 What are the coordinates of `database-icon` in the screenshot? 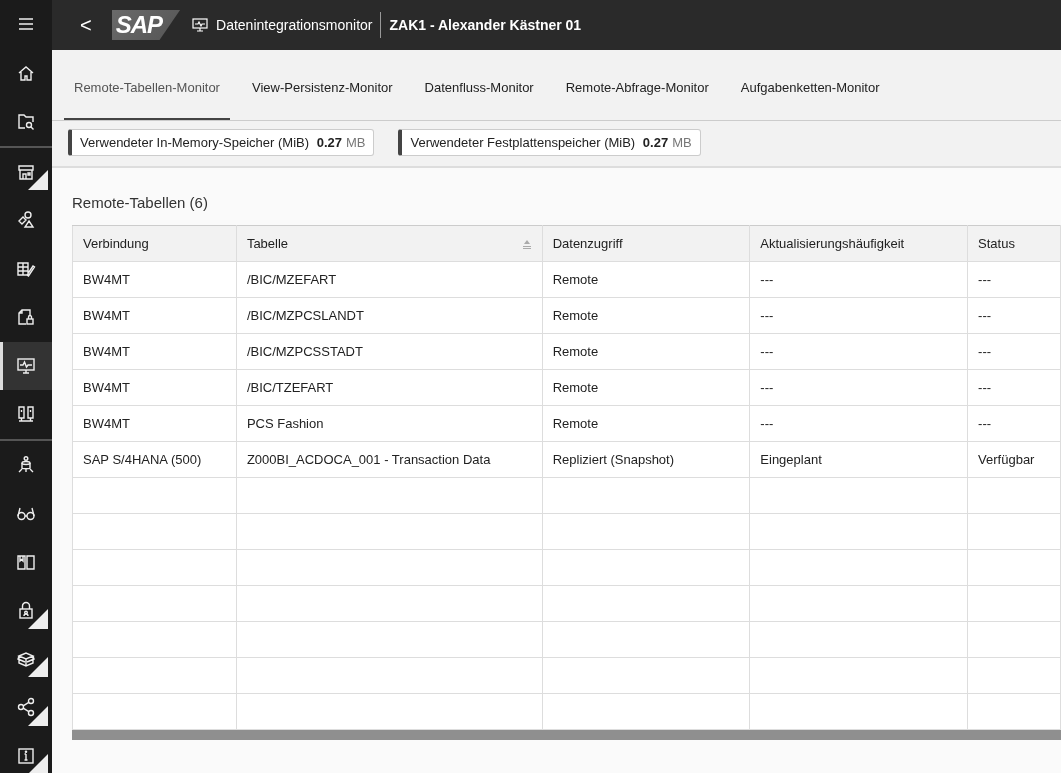 It's located at (26, 464).